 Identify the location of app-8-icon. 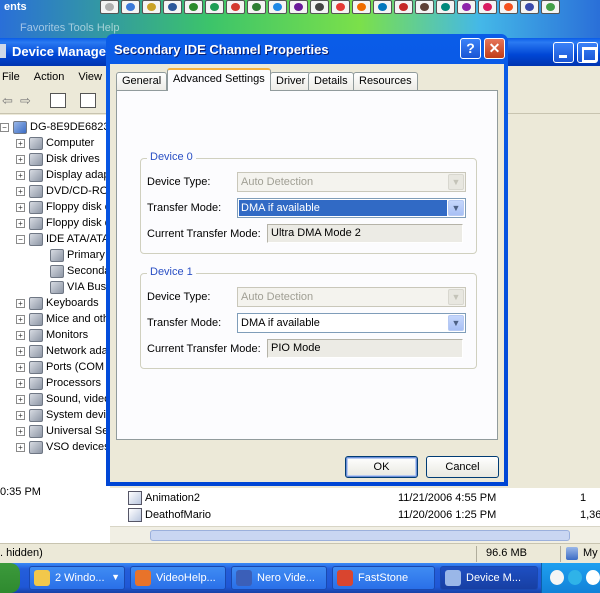
(256, 7).